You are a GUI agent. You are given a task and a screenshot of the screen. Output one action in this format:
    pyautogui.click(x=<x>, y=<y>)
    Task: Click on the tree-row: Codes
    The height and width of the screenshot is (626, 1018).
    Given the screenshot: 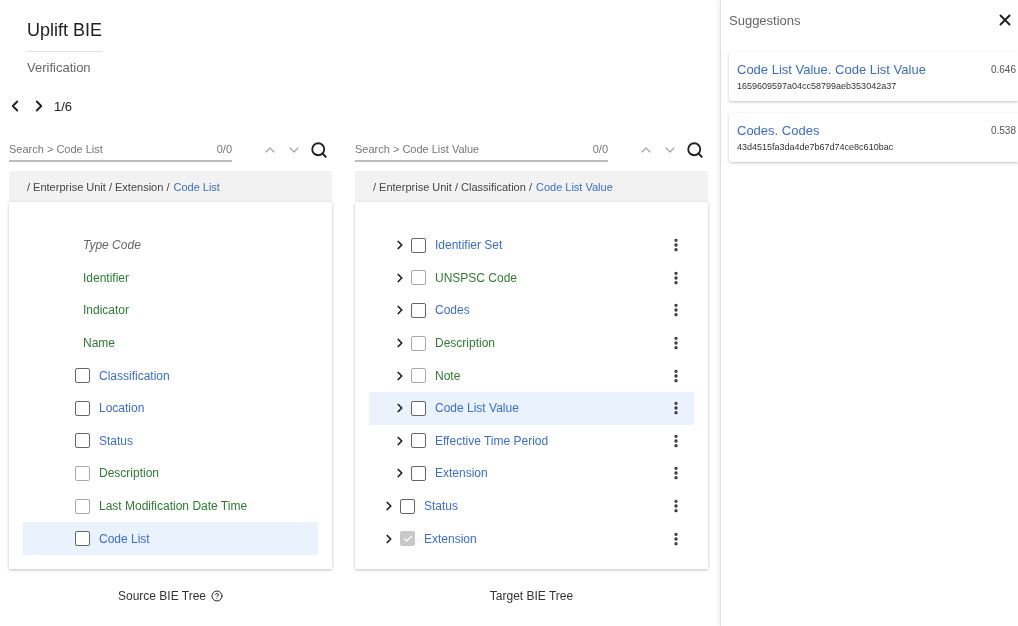 What is the action you would take?
    pyautogui.click(x=531, y=310)
    